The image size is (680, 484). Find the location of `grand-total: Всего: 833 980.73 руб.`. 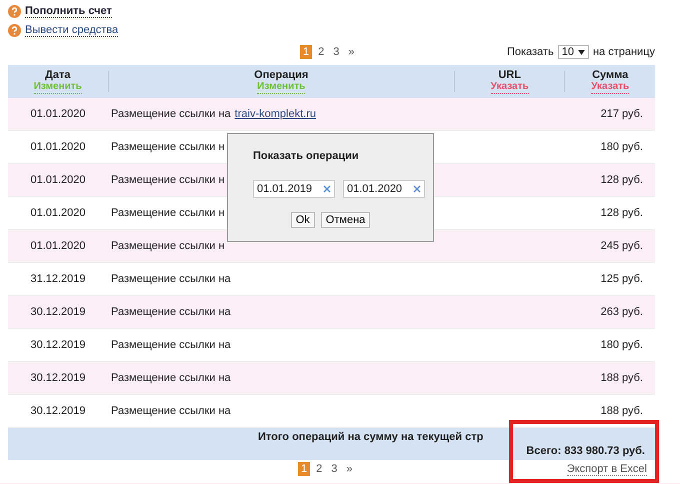

grand-total: Всего: 833 980.73 руб. is located at coordinates (585, 451).